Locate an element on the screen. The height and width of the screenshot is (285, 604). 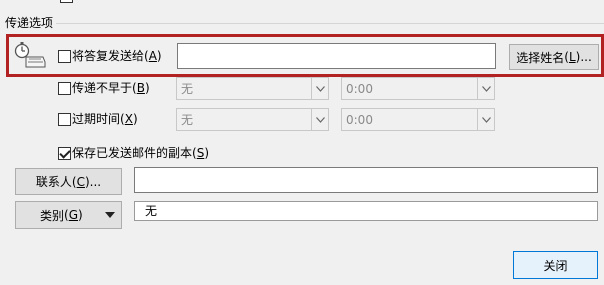
save-copy-checkbox is located at coordinates (64, 153).